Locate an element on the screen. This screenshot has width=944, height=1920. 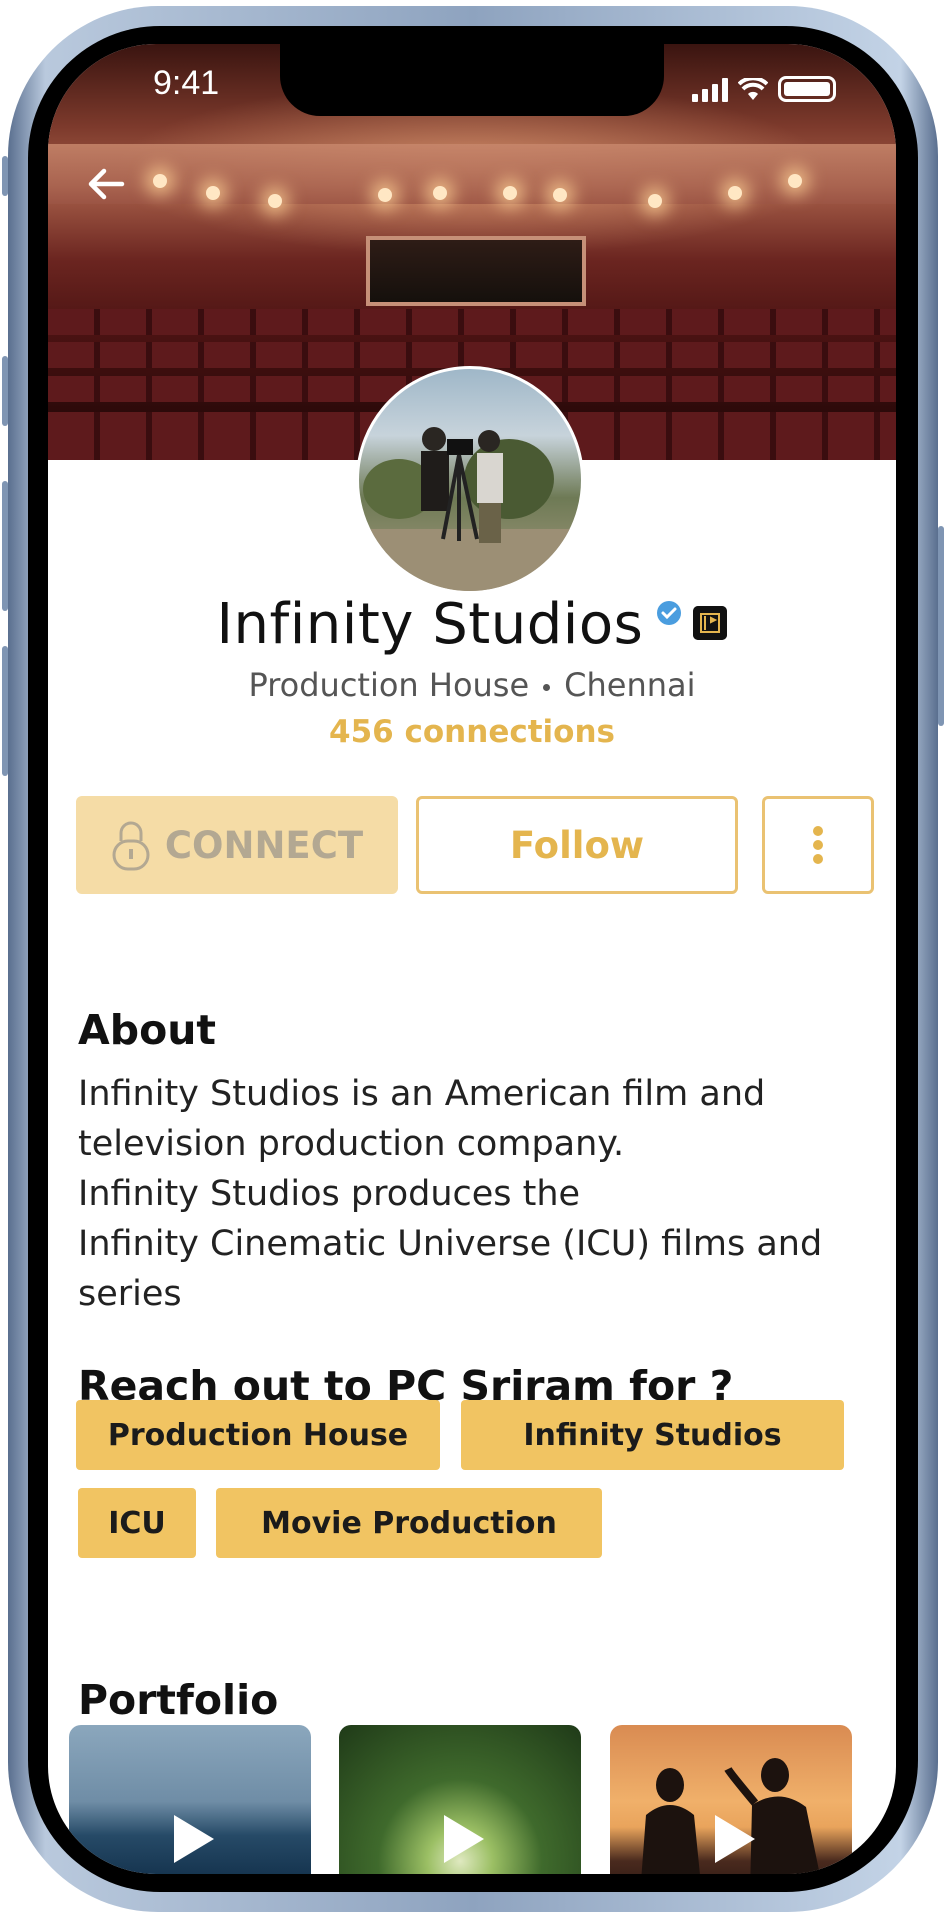
more-options-button is located at coordinates (818, 845).